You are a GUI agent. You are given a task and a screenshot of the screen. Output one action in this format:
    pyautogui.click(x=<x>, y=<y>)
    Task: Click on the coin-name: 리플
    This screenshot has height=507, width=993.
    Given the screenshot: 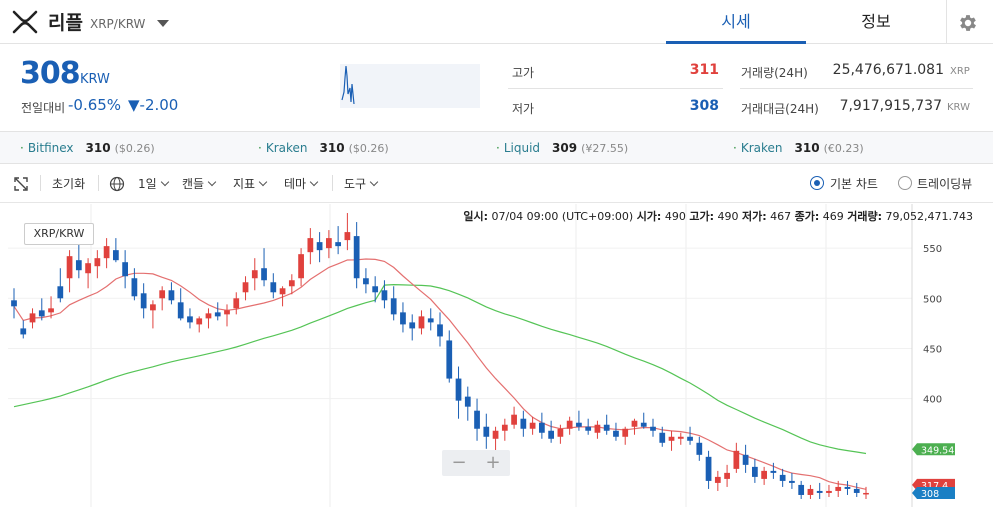 What is the action you would take?
    pyautogui.click(x=65, y=23)
    